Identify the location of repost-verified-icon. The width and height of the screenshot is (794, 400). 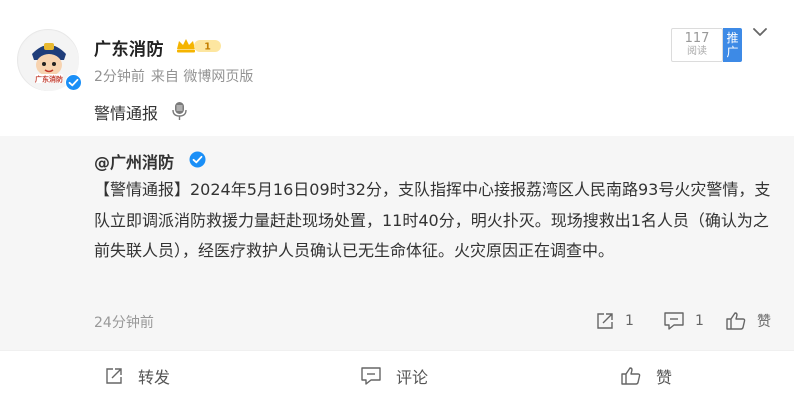
(197, 159).